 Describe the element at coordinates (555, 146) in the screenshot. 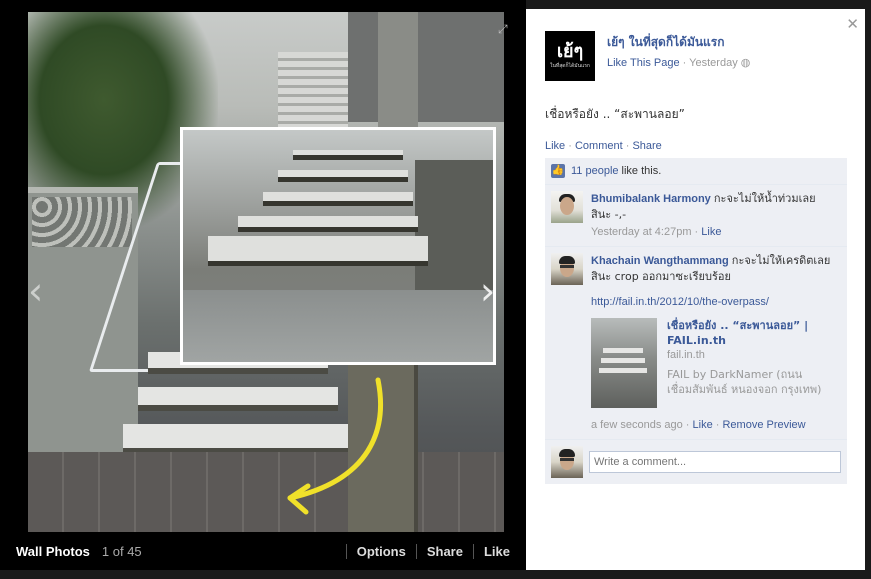

I see `post-like-link: Like` at that location.